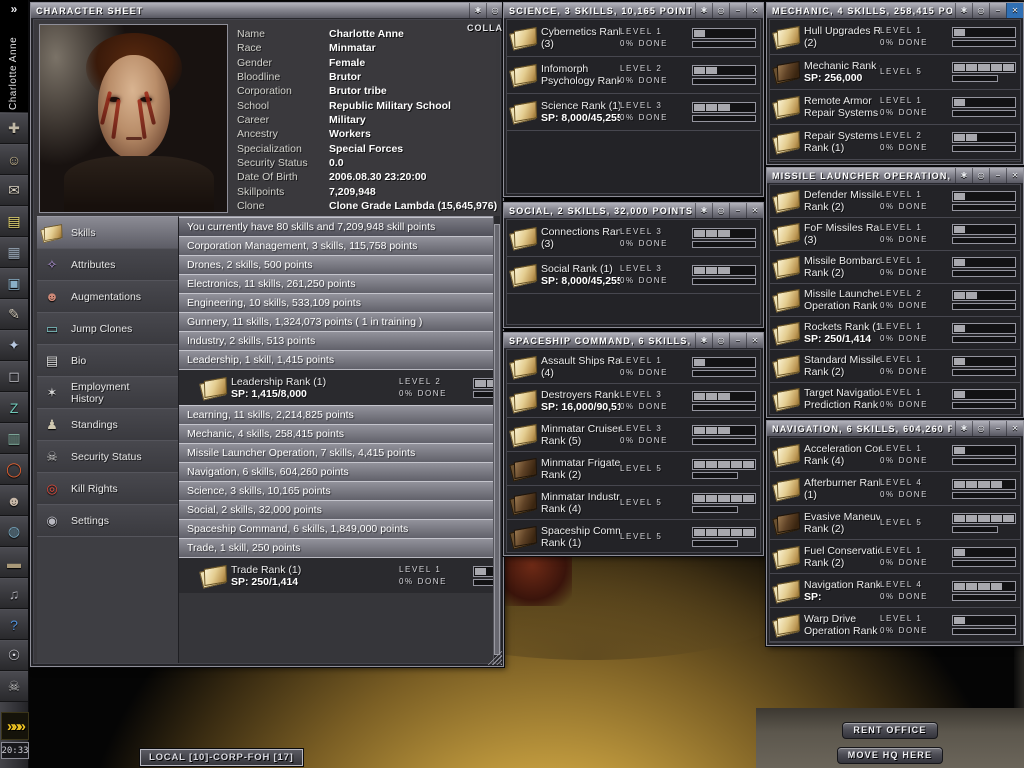 The height and width of the screenshot is (768, 1024). I want to click on world-map-icon: ◍, so click(14, 531).